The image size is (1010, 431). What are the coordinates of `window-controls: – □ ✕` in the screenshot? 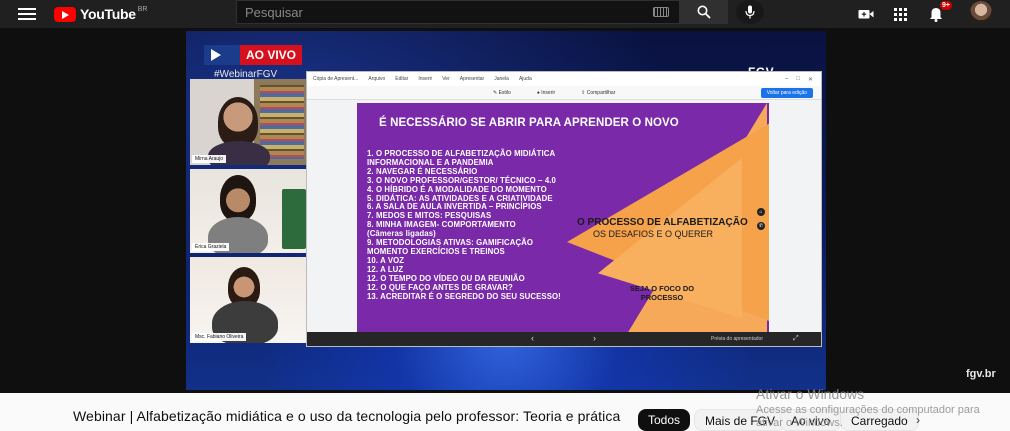 It's located at (803, 79).